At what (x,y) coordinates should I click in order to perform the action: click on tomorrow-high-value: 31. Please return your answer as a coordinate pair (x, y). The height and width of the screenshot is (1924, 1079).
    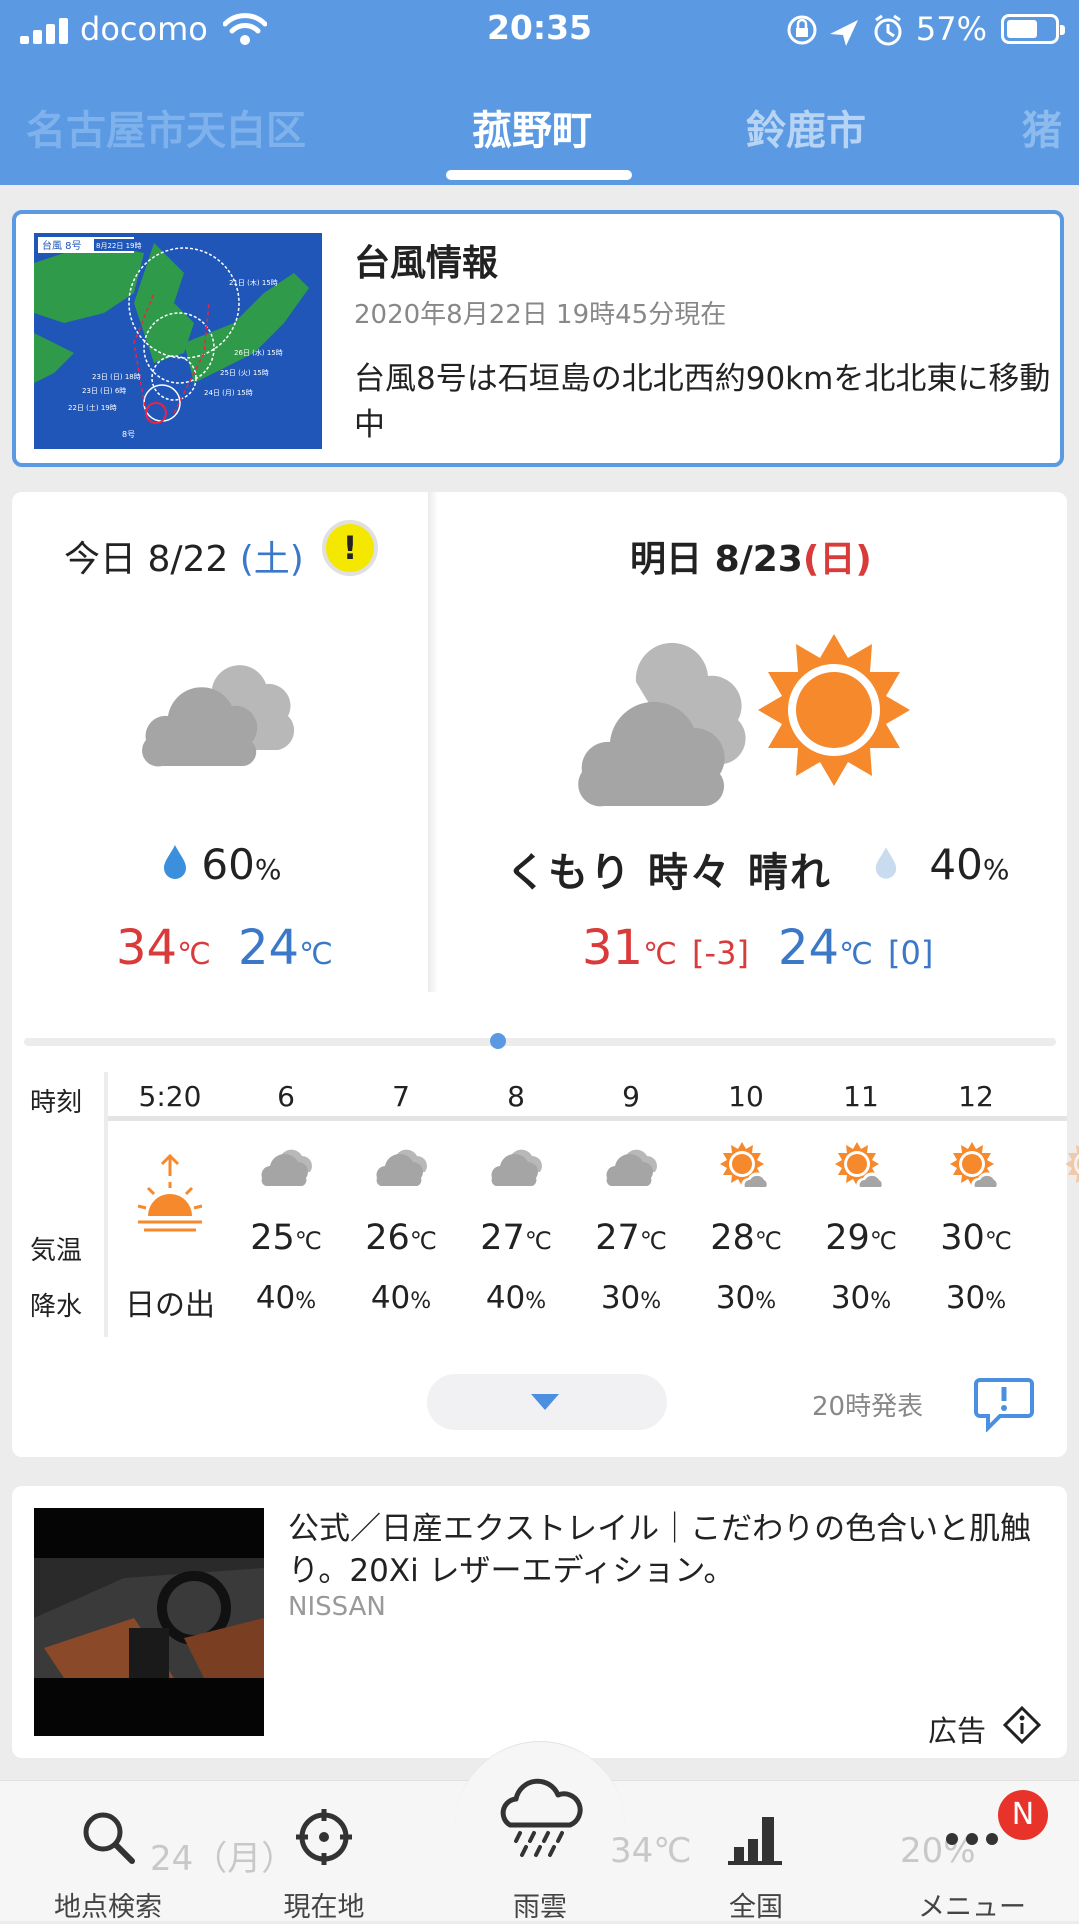
    Looking at the image, I should click on (613, 948).